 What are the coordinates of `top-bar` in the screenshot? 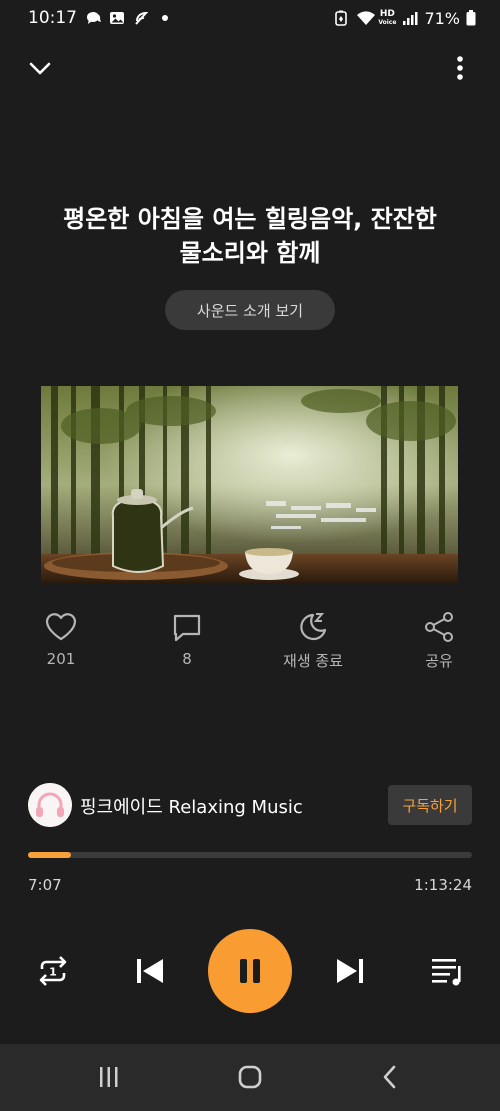 It's located at (250, 68).